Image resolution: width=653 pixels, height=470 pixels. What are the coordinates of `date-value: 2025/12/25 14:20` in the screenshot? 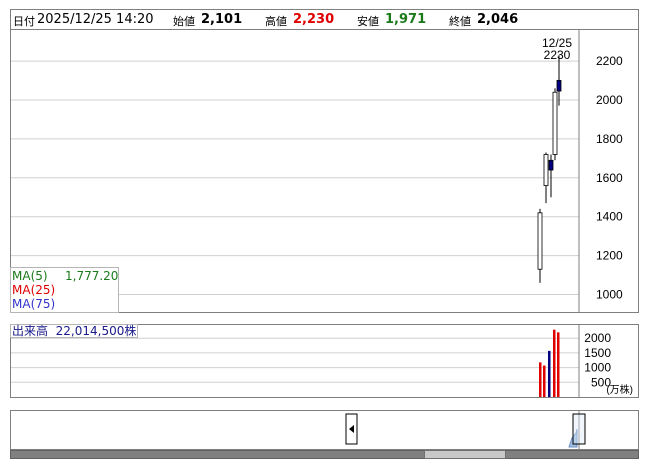 It's located at (95, 19).